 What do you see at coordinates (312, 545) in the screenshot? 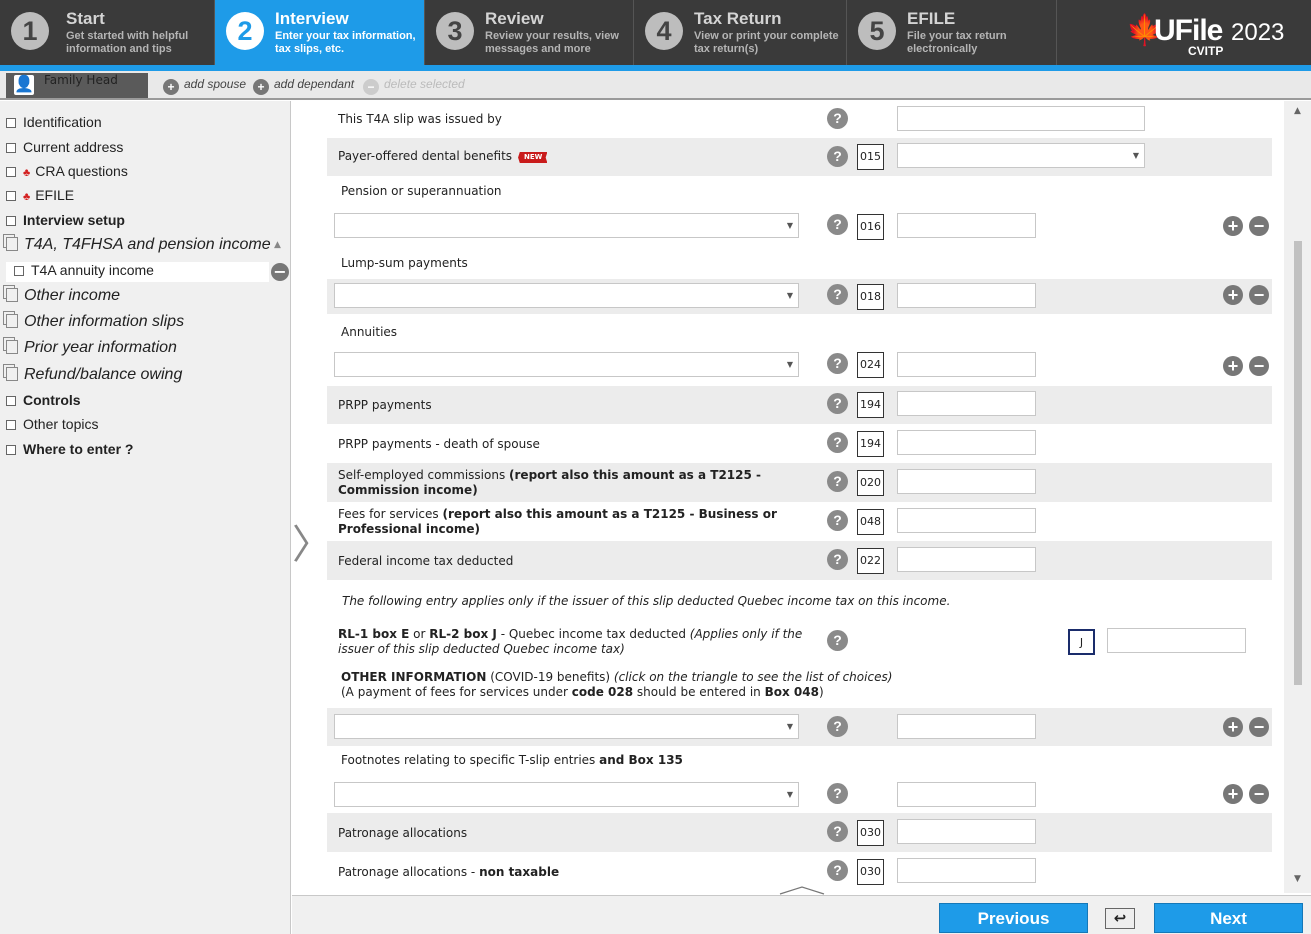
I see `collapse-sidebar-chevron-icon: 〉` at bounding box center [312, 545].